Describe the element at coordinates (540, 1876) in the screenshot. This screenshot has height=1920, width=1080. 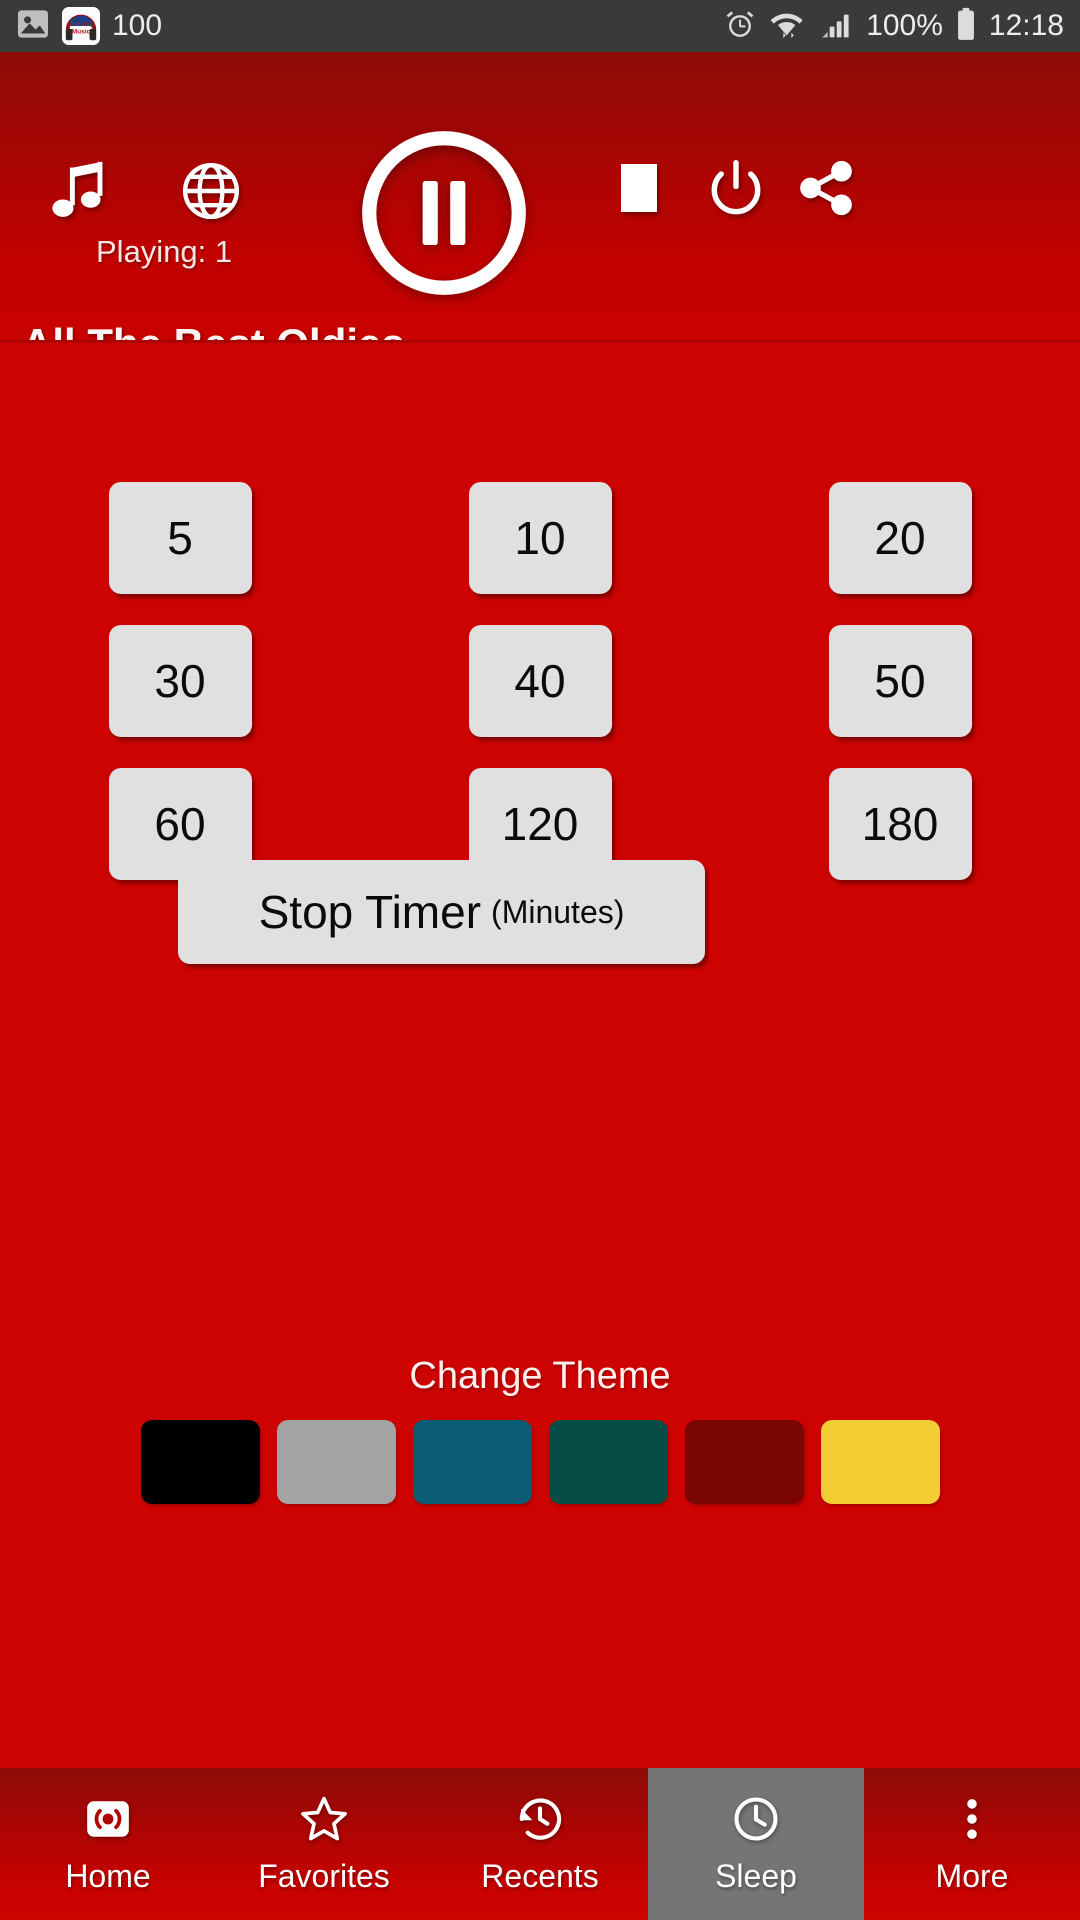
I see `nav-label-recents: Recents` at that location.